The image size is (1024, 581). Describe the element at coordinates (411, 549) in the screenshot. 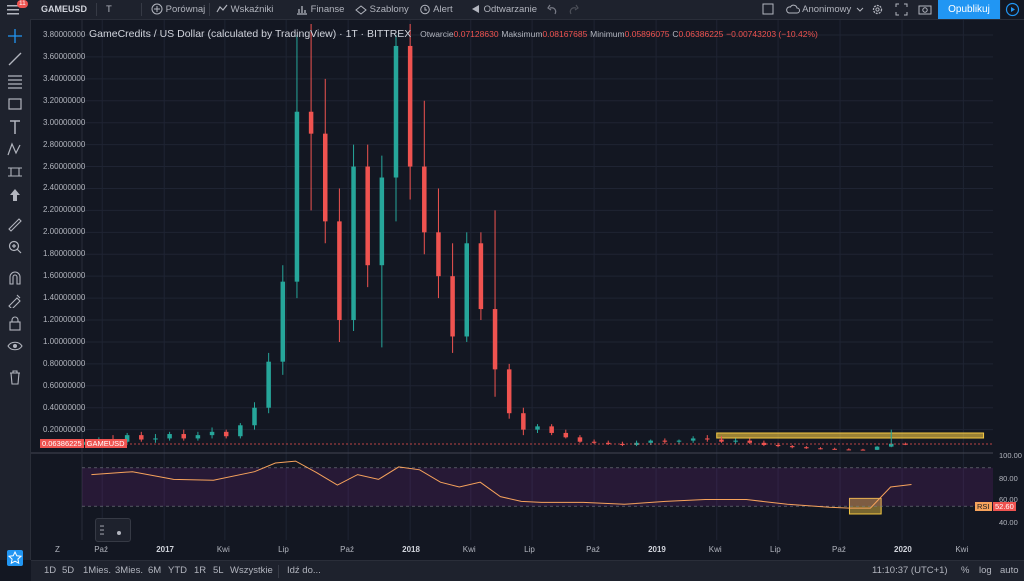

I see `time-axis-label: 2018` at that location.